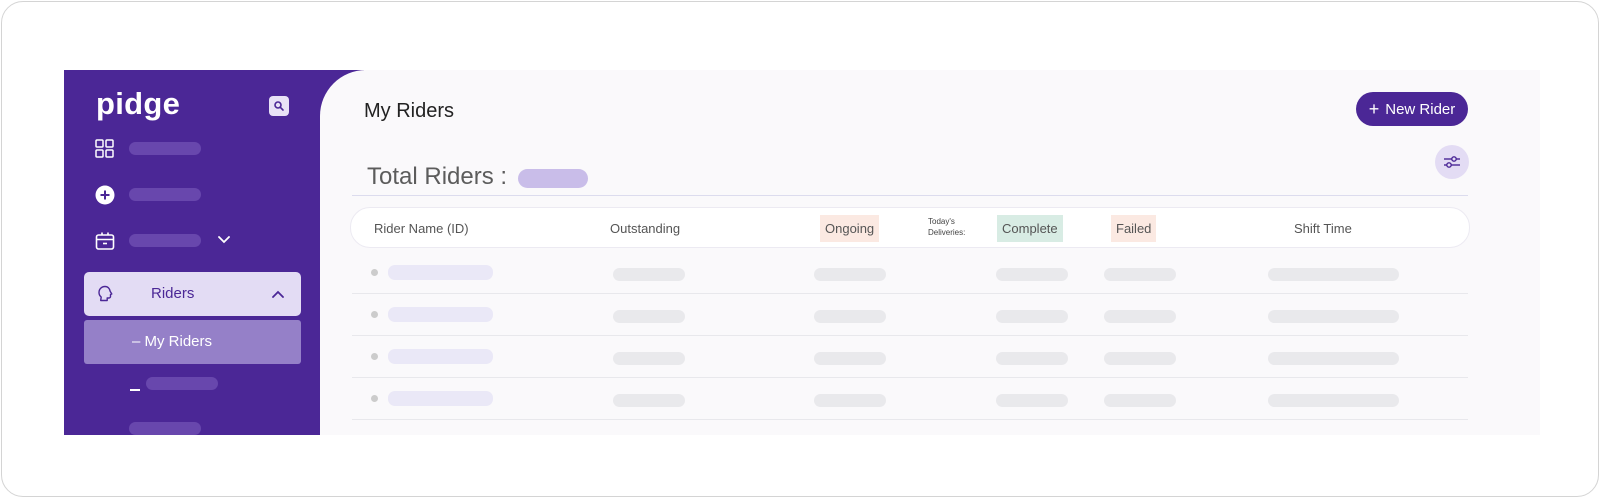 The width and height of the screenshot is (1600, 498). I want to click on total-riders-value, so click(553, 178).